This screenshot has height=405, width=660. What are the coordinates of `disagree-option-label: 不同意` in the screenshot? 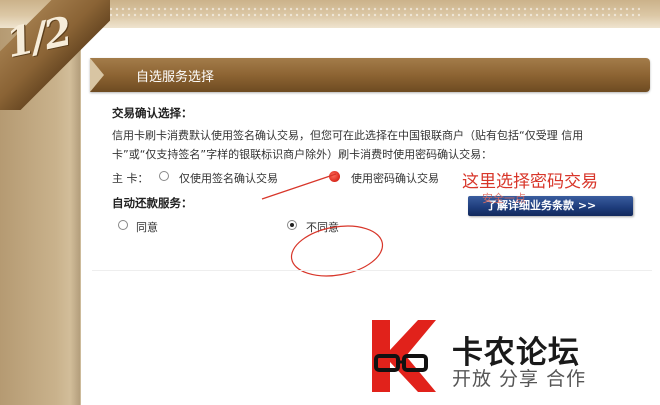 It's located at (322, 227).